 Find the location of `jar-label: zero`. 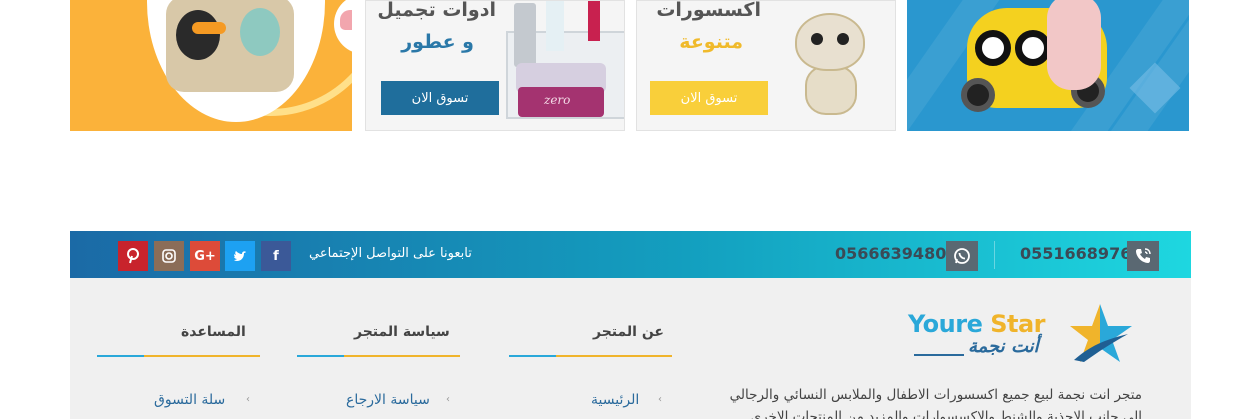

jar-label: zero is located at coordinates (557, 100).